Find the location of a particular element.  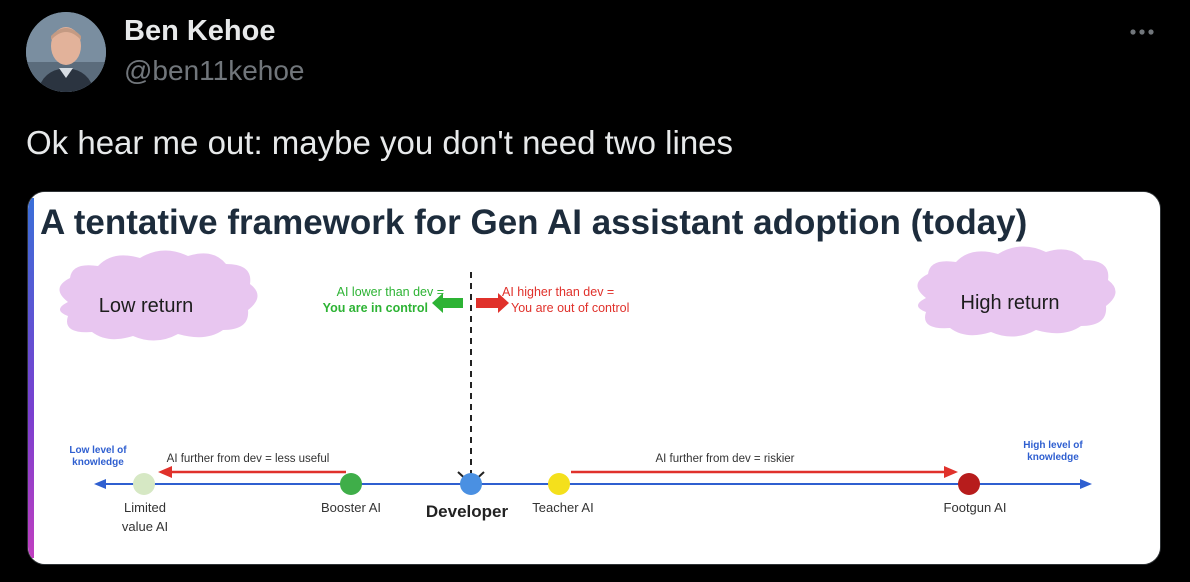

author-handle: @ben11kehoe is located at coordinates (214, 71).